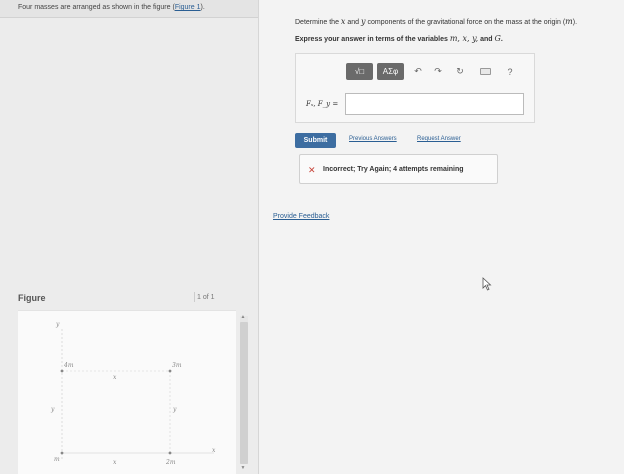 The width and height of the screenshot is (624, 474). Describe the element at coordinates (434, 104) in the screenshot. I see `answer-input` at that location.